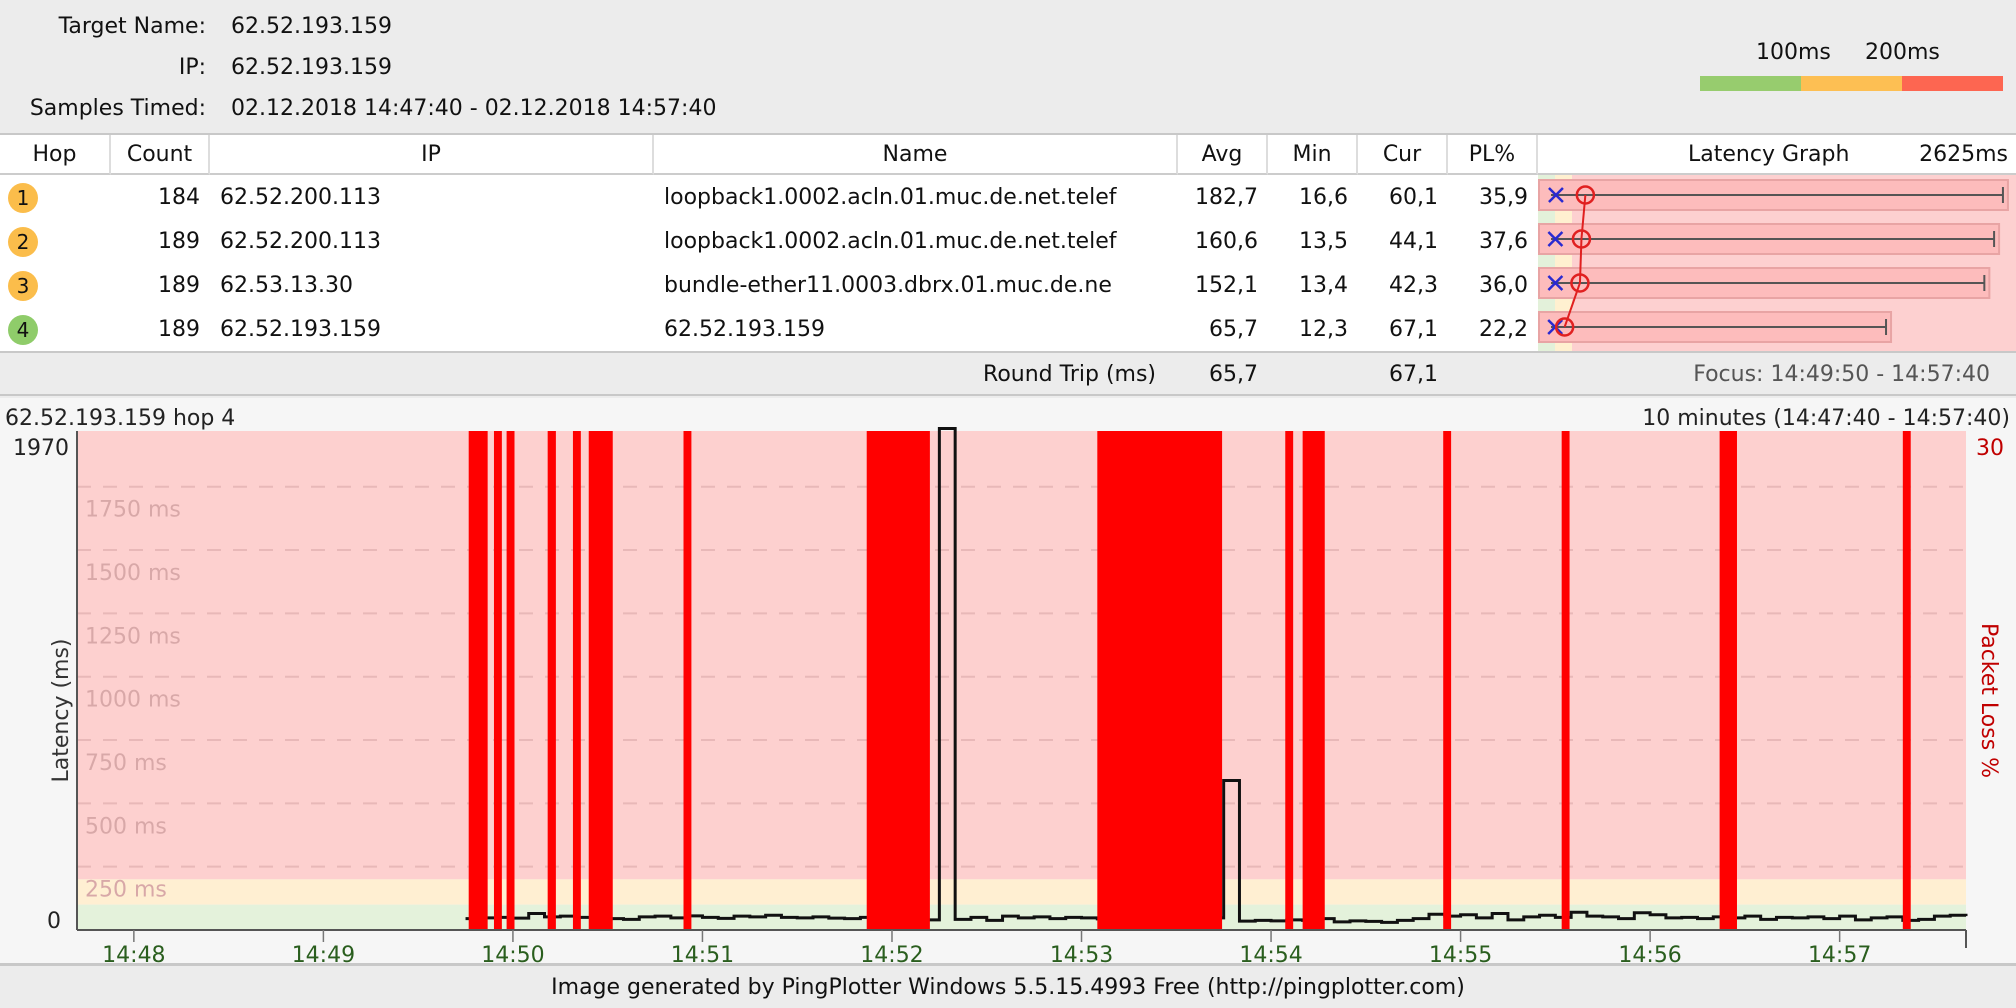 The image size is (2016, 1008). I want to click on column-header-cur: Cur, so click(1403, 155).